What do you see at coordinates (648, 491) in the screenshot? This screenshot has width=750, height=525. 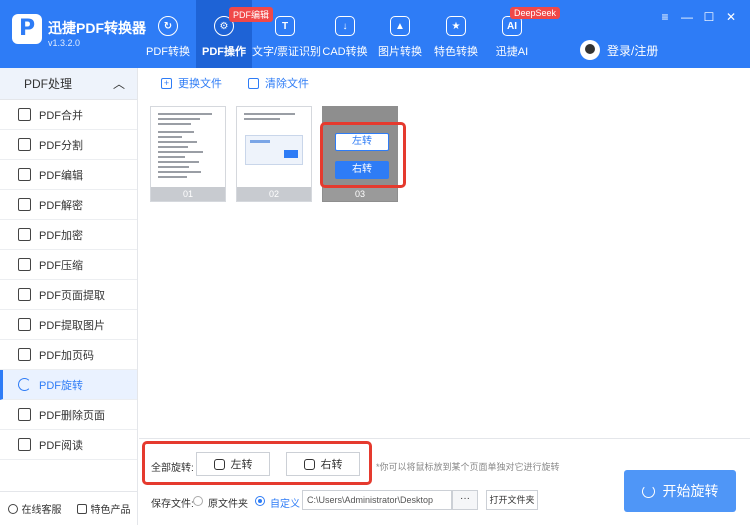 I see `rotate-icon` at bounding box center [648, 491].